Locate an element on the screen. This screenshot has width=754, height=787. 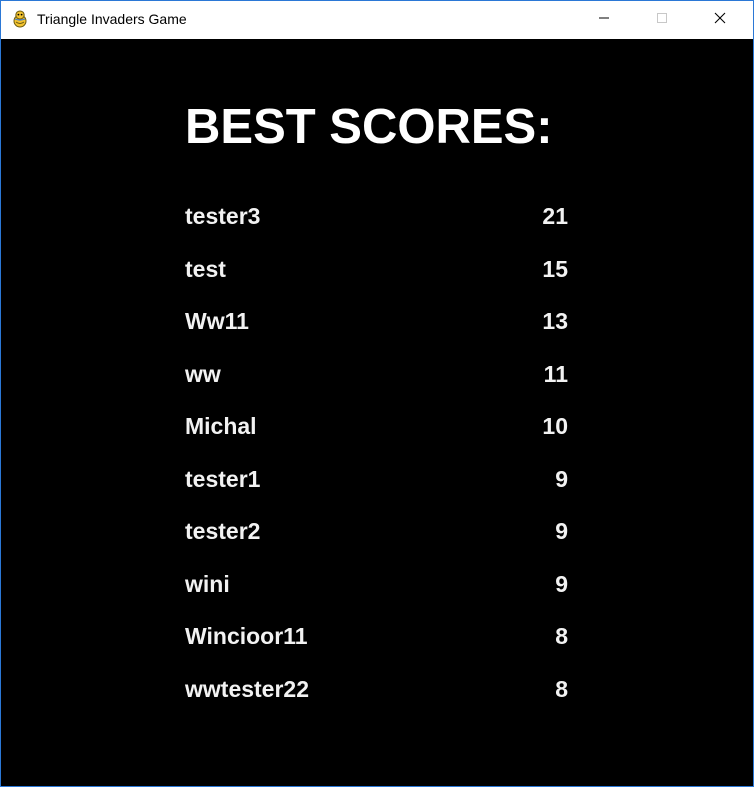
score-row: wini 9 is located at coordinates (376, 586).